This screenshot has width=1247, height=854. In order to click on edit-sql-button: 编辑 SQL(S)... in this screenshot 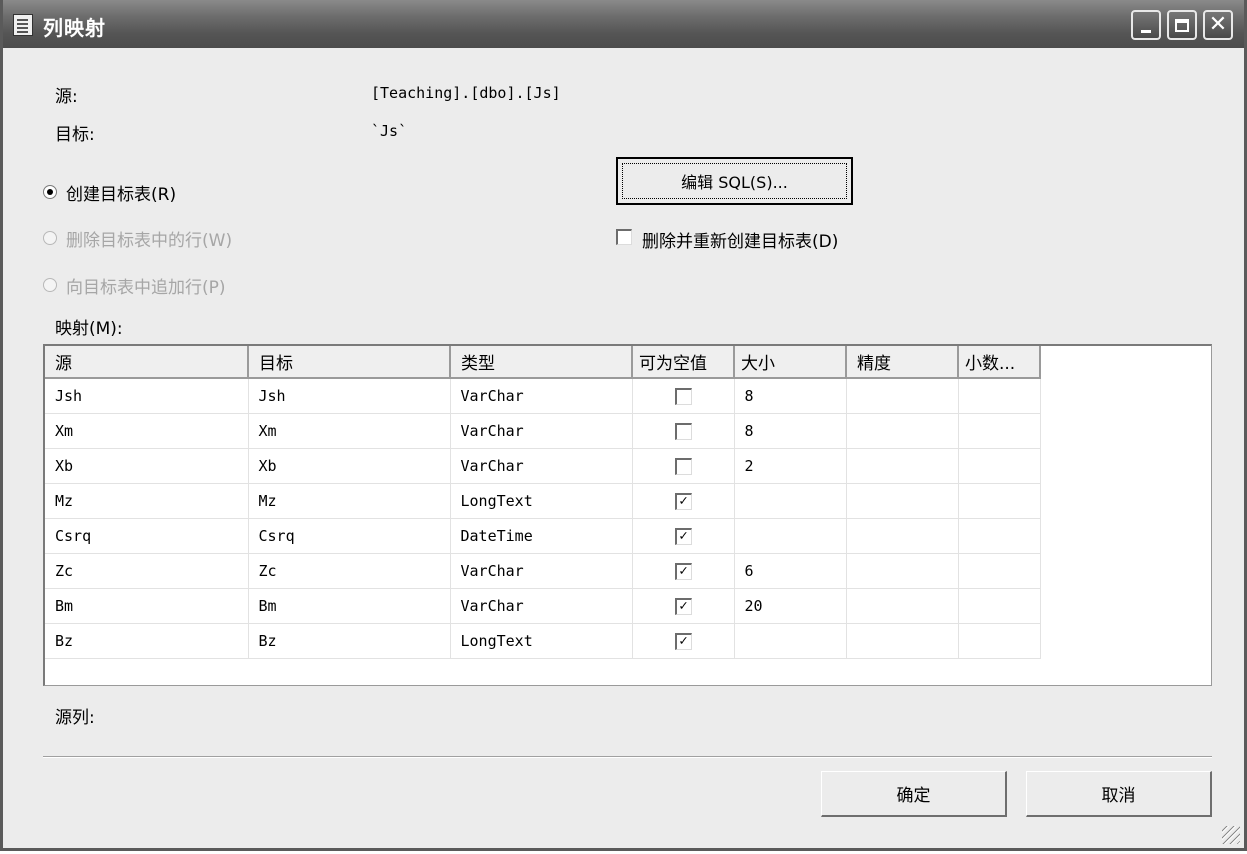, I will do `click(734, 181)`.